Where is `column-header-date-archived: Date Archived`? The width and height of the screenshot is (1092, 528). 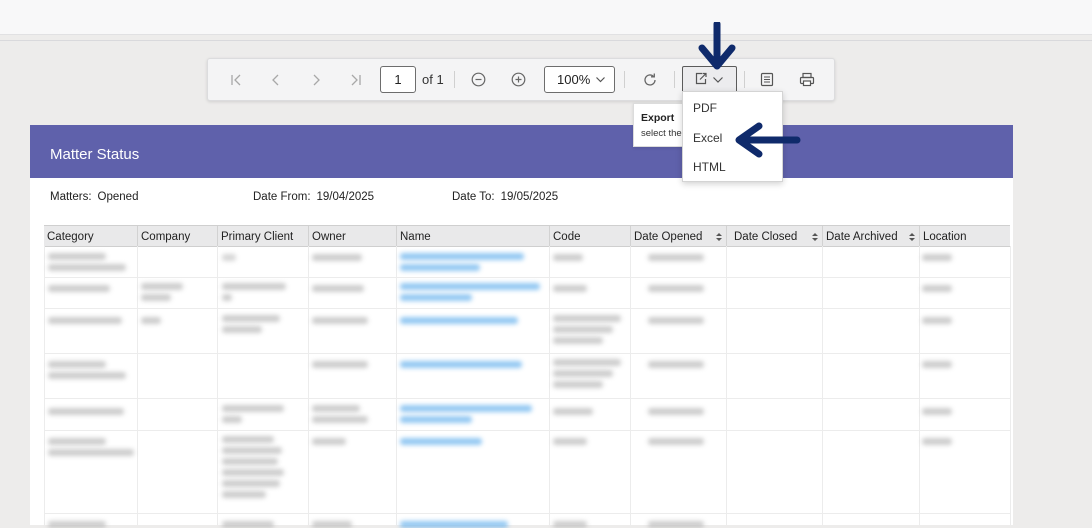 column-header-date-archived: Date Archived is located at coordinates (862, 237).